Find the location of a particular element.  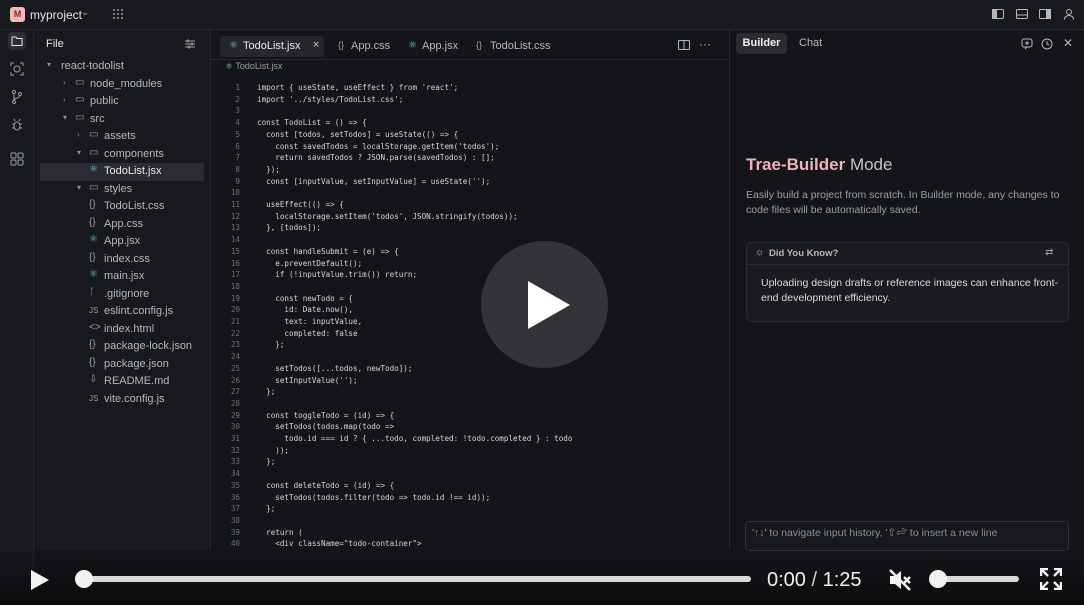

account-icon is located at coordinates (1069, 14).